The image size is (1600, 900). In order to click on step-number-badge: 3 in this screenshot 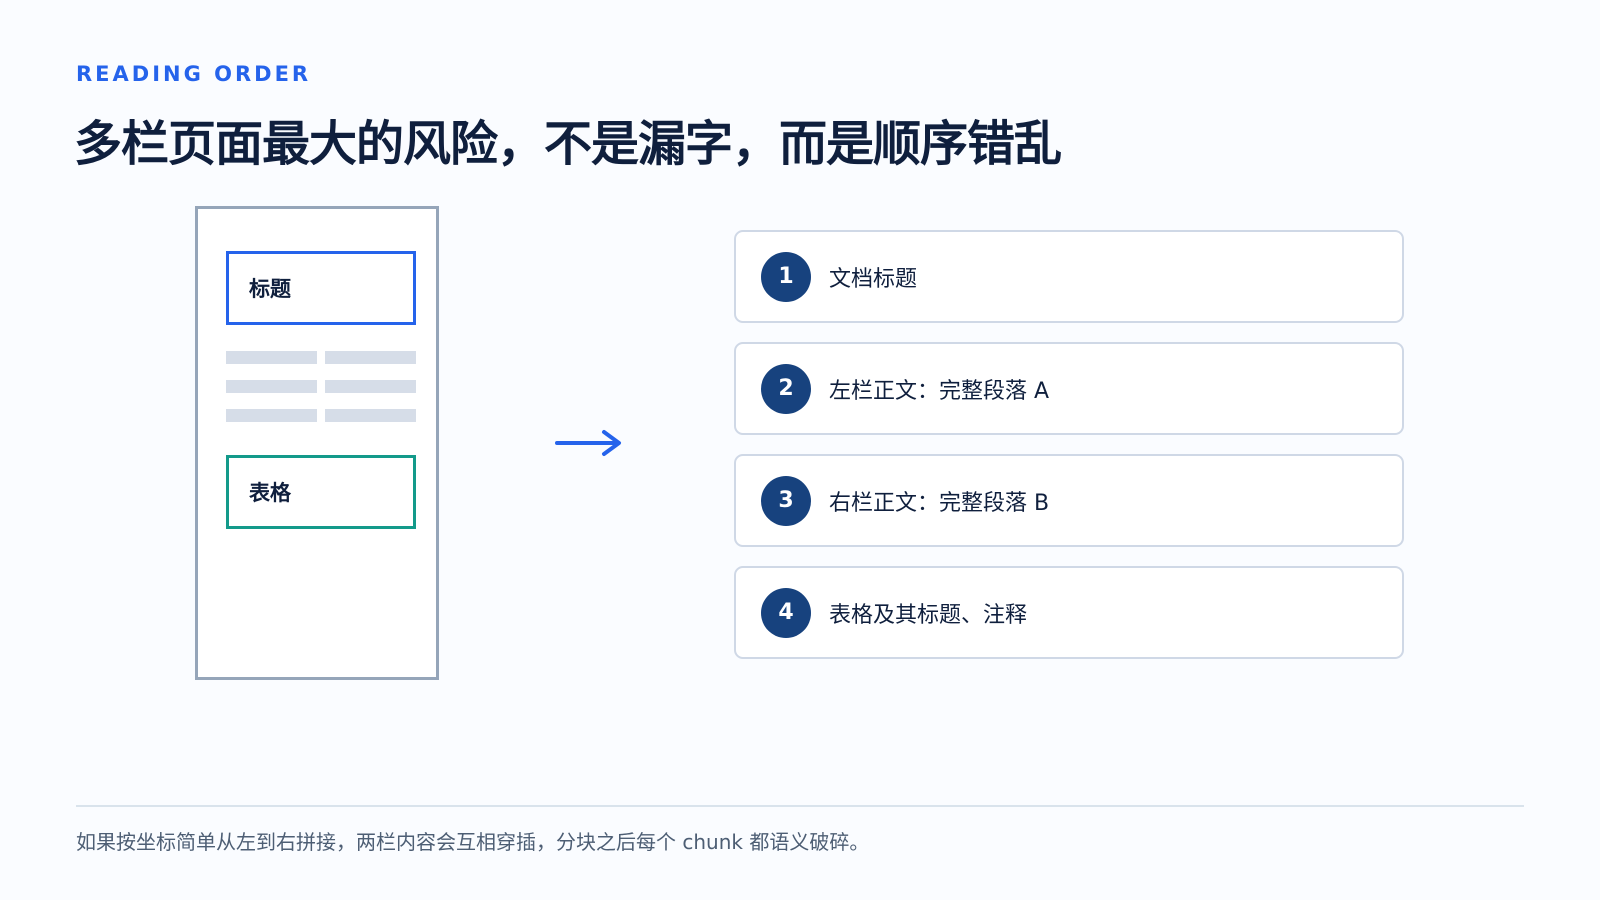, I will do `click(786, 500)`.